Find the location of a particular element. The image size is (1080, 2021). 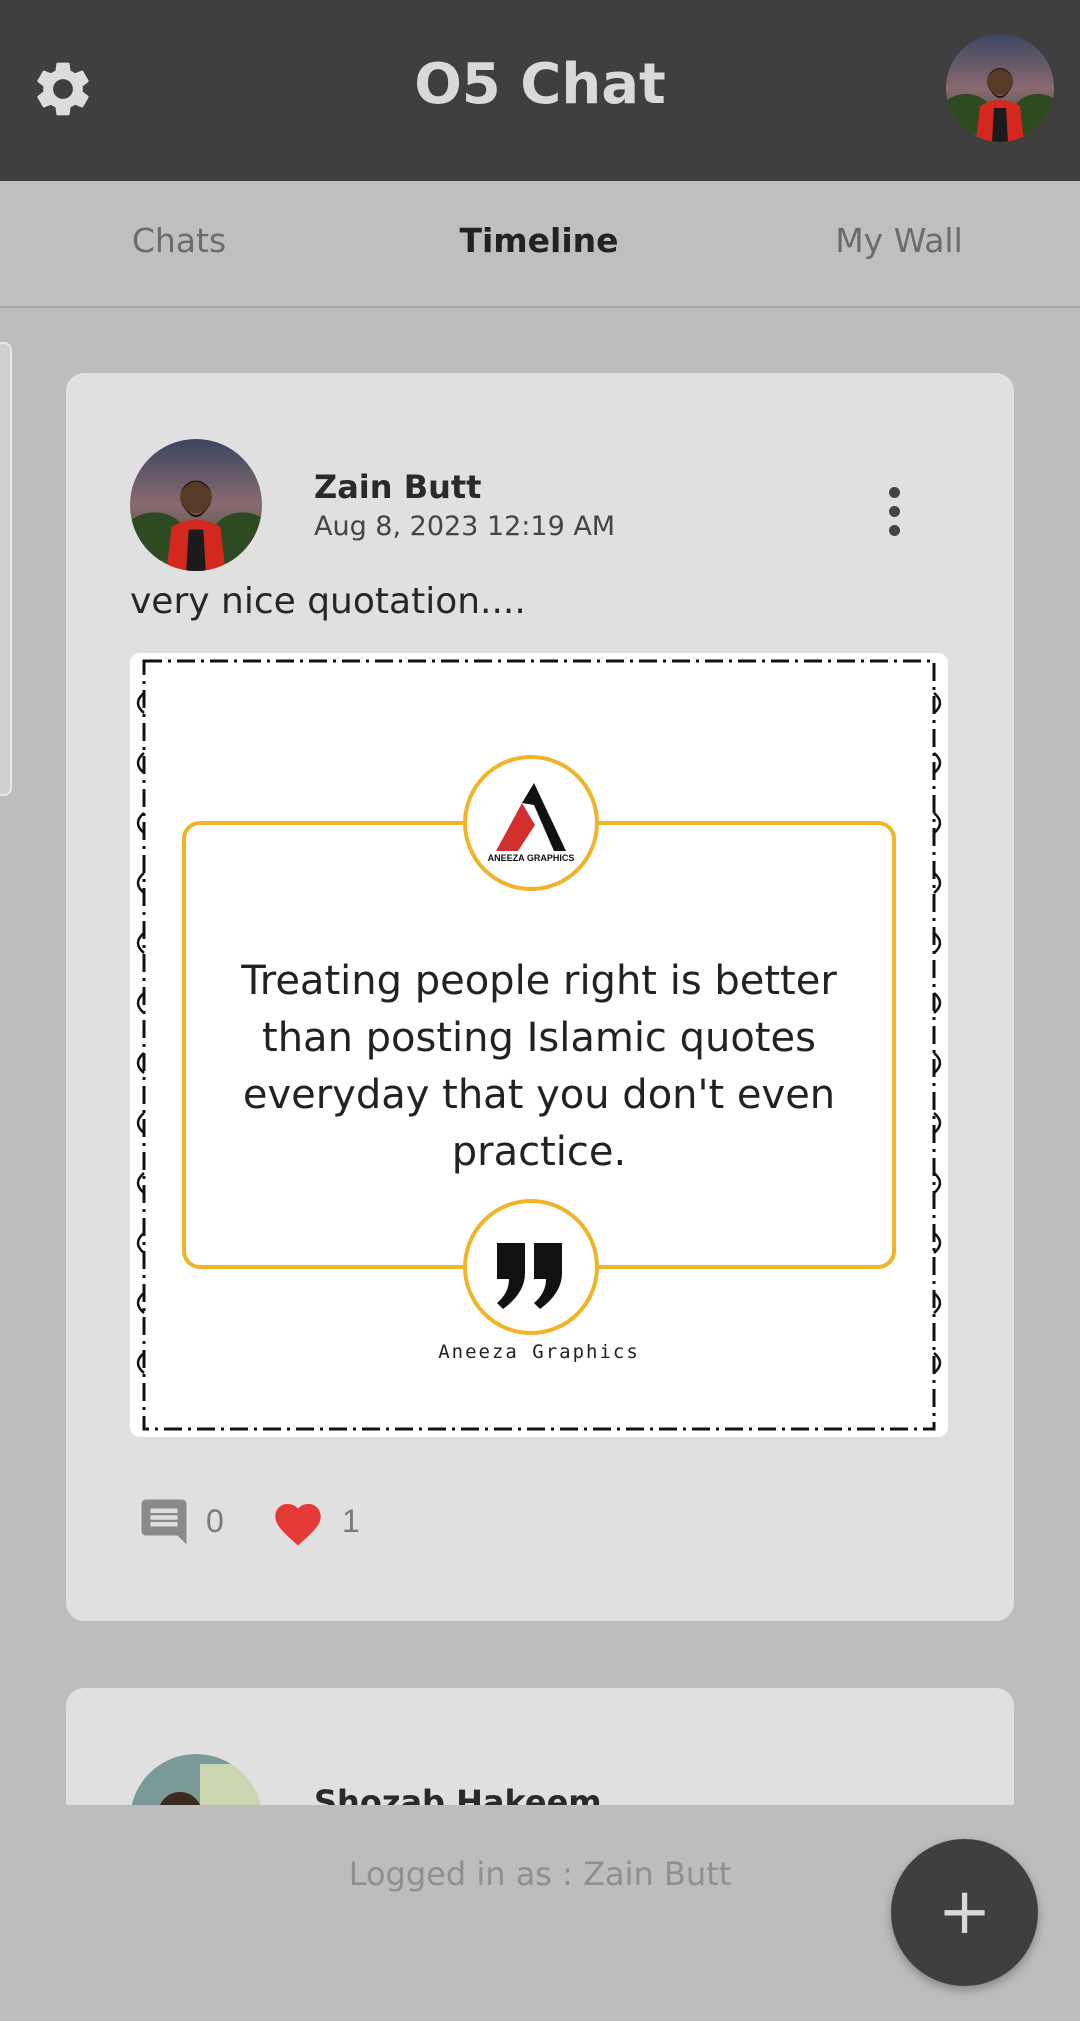

heart-icon is located at coordinates (298, 1522).